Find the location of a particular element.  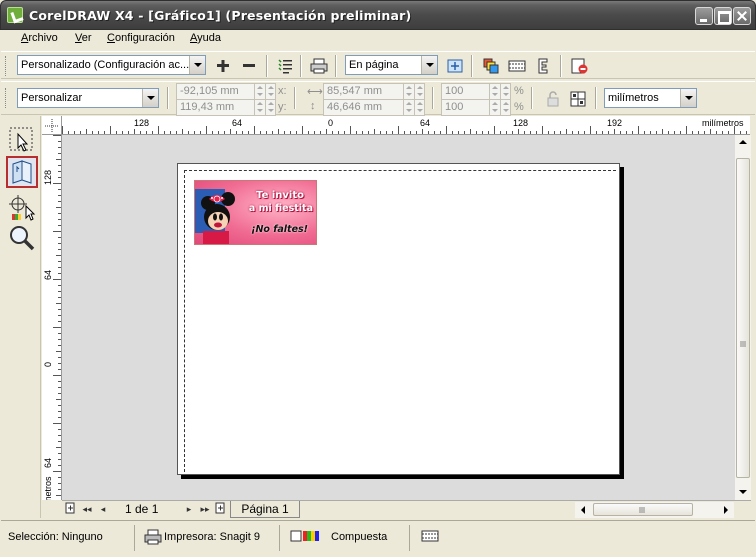

page-tab-label: Página 1 is located at coordinates (265, 509).